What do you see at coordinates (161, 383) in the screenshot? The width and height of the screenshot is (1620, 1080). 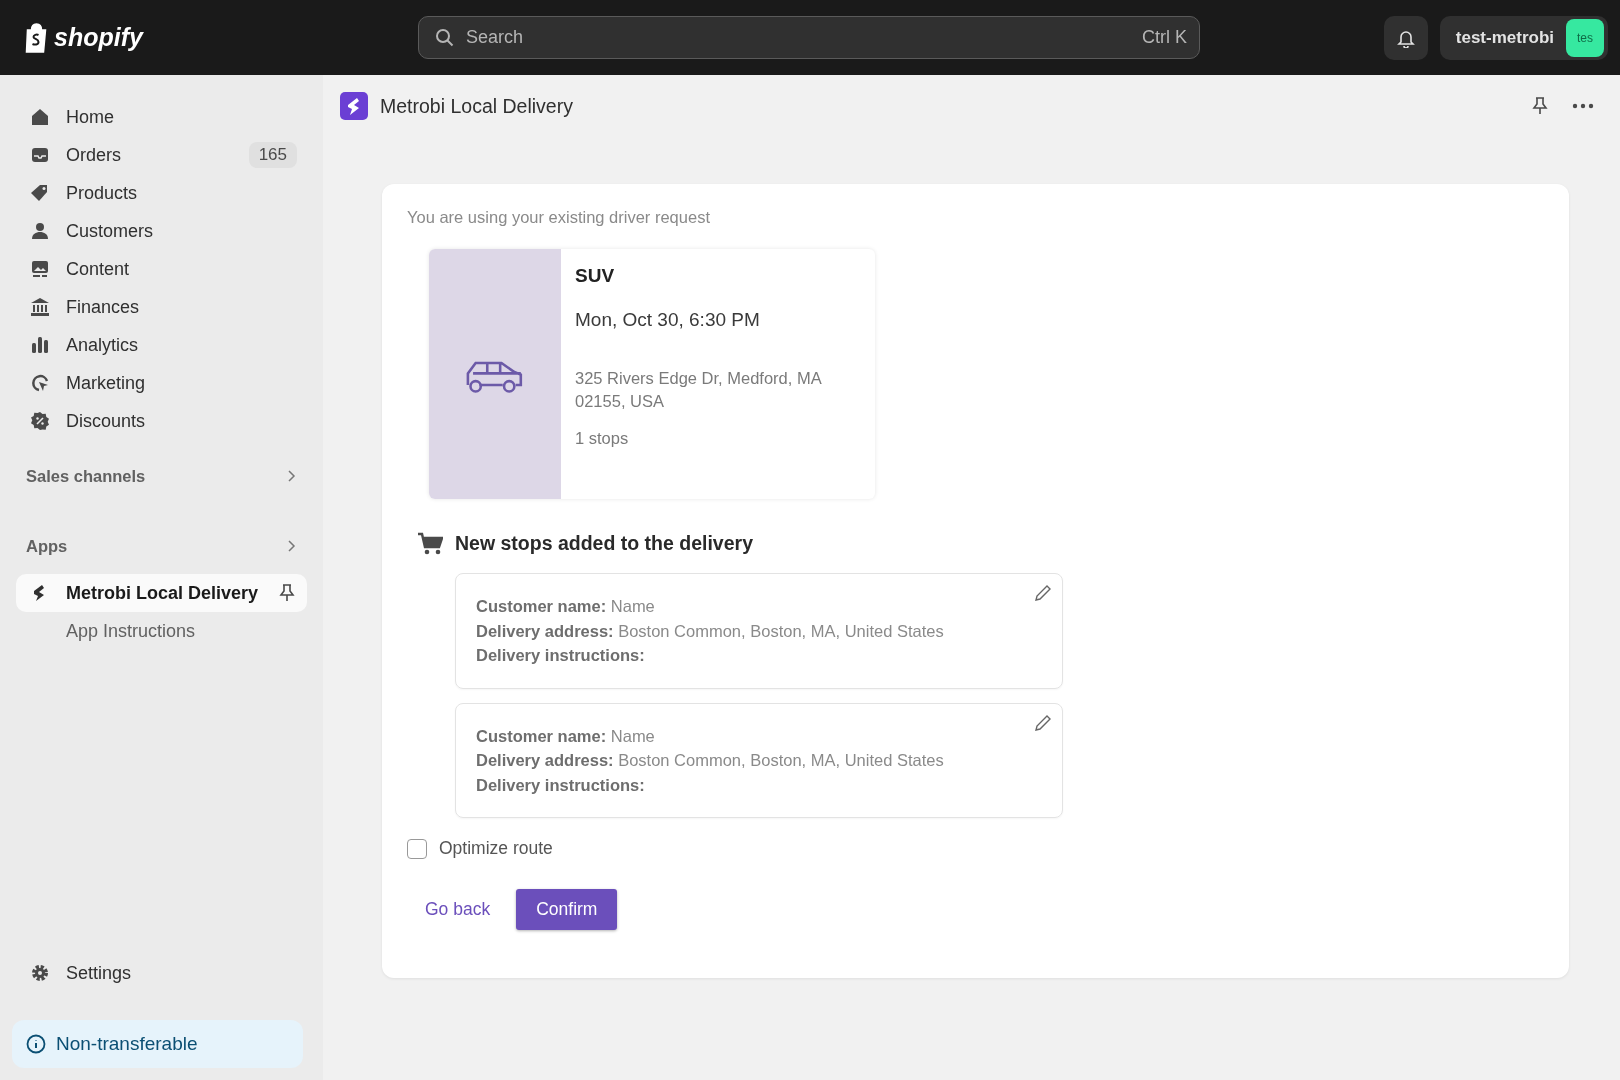 I see `sidebar-item: Marketing` at bounding box center [161, 383].